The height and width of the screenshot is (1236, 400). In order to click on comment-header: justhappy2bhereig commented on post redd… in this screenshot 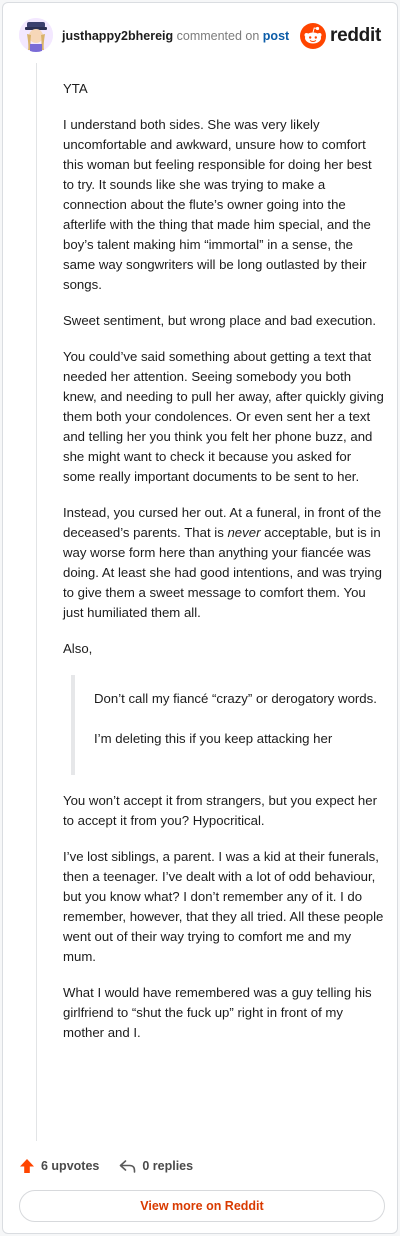, I will do `click(200, 35)`.